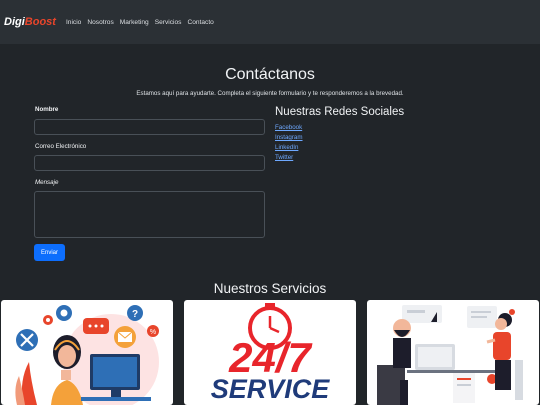 This screenshot has height=405, width=540. I want to click on social-link-twitter: Twitter, so click(284, 157).